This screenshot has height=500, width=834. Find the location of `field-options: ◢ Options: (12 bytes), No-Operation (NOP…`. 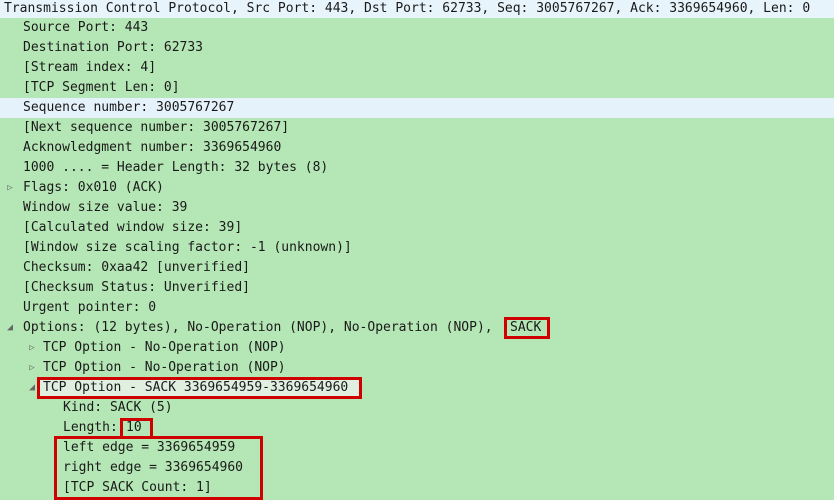

field-options: ◢ Options: (12 bytes), No-Operation (NOP… is located at coordinates (417, 328).